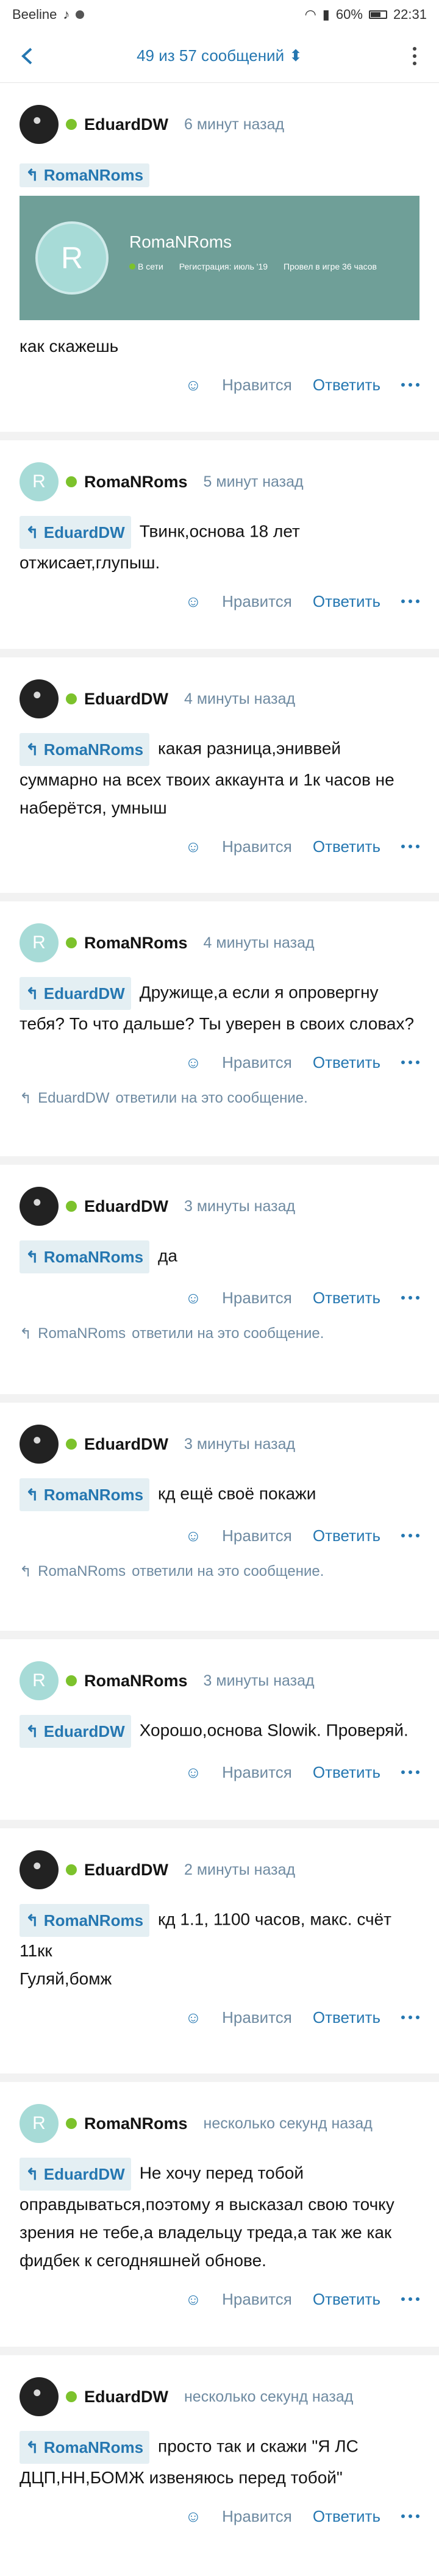 The image size is (439, 2576). Describe the element at coordinates (74, 1098) in the screenshot. I see `replied-user: EduardDW` at that location.